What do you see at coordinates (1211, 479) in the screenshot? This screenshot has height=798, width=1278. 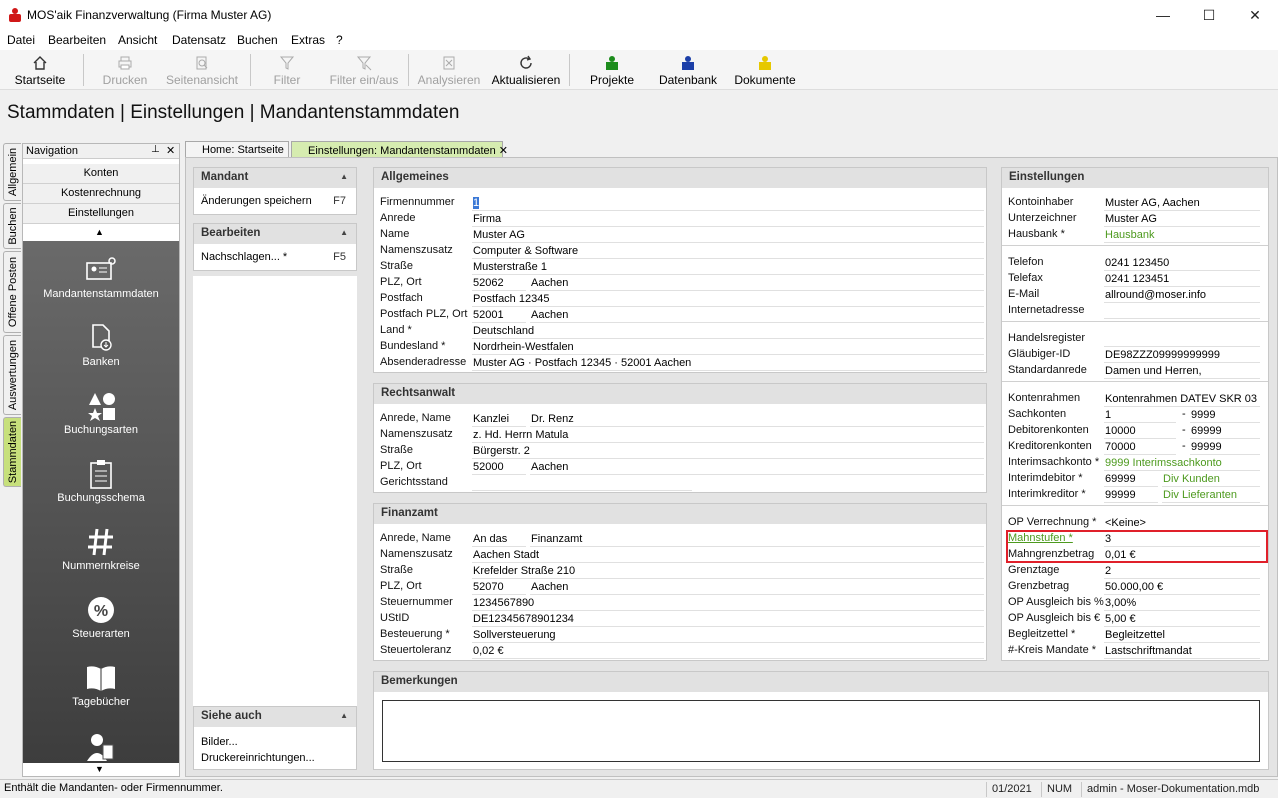 I see `setting-input-secondary: Div Kunden` at bounding box center [1211, 479].